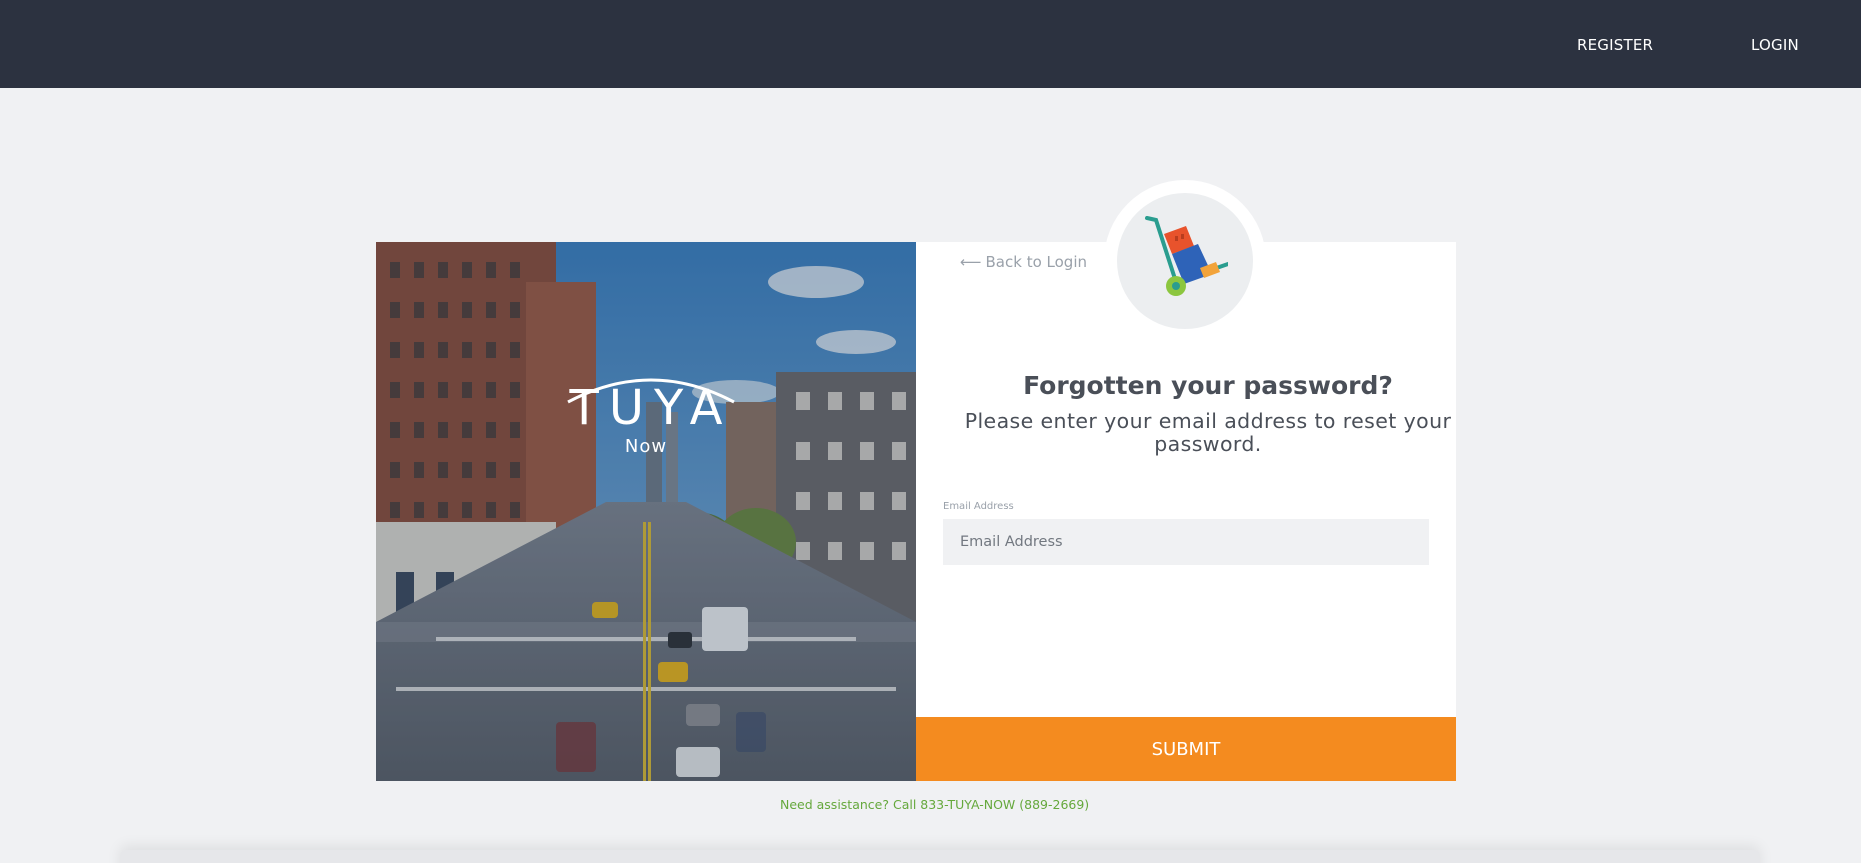 This screenshot has width=1861, height=863. What do you see at coordinates (1186, 256) in the screenshot?
I see `hand-truck-icon` at bounding box center [1186, 256].